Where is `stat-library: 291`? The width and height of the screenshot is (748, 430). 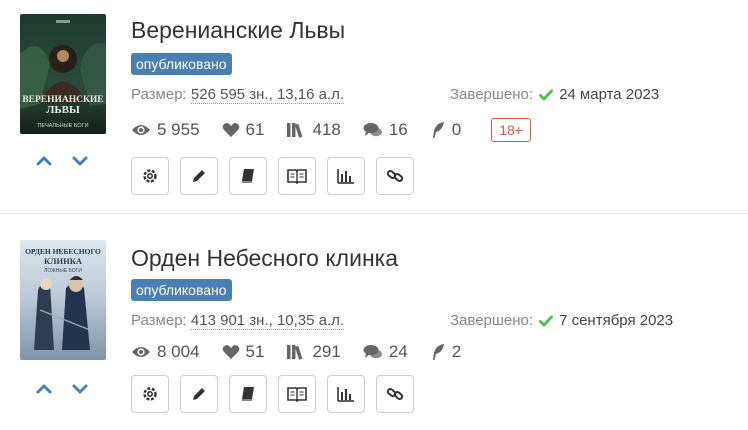 stat-library: 291 is located at coordinates (313, 352).